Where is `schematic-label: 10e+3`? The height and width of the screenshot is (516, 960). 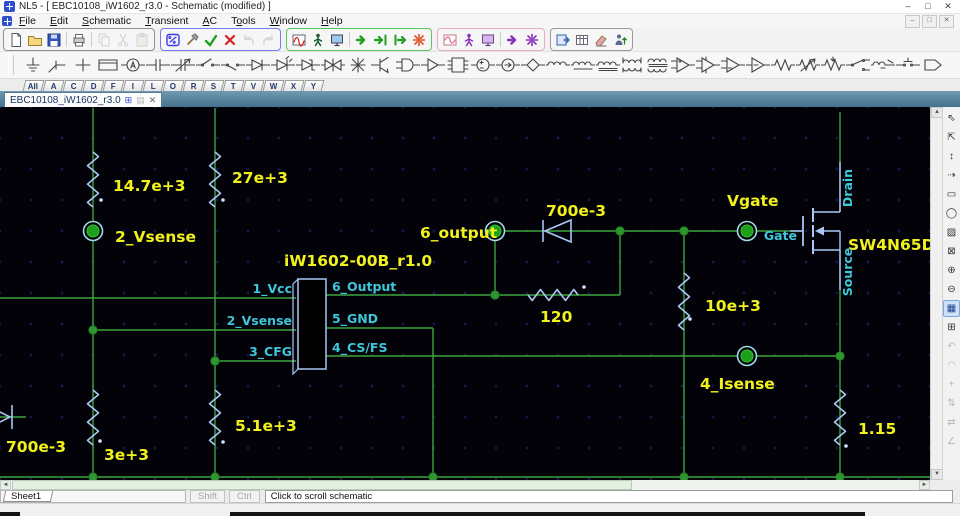
schematic-label: 10e+3 is located at coordinates (733, 306).